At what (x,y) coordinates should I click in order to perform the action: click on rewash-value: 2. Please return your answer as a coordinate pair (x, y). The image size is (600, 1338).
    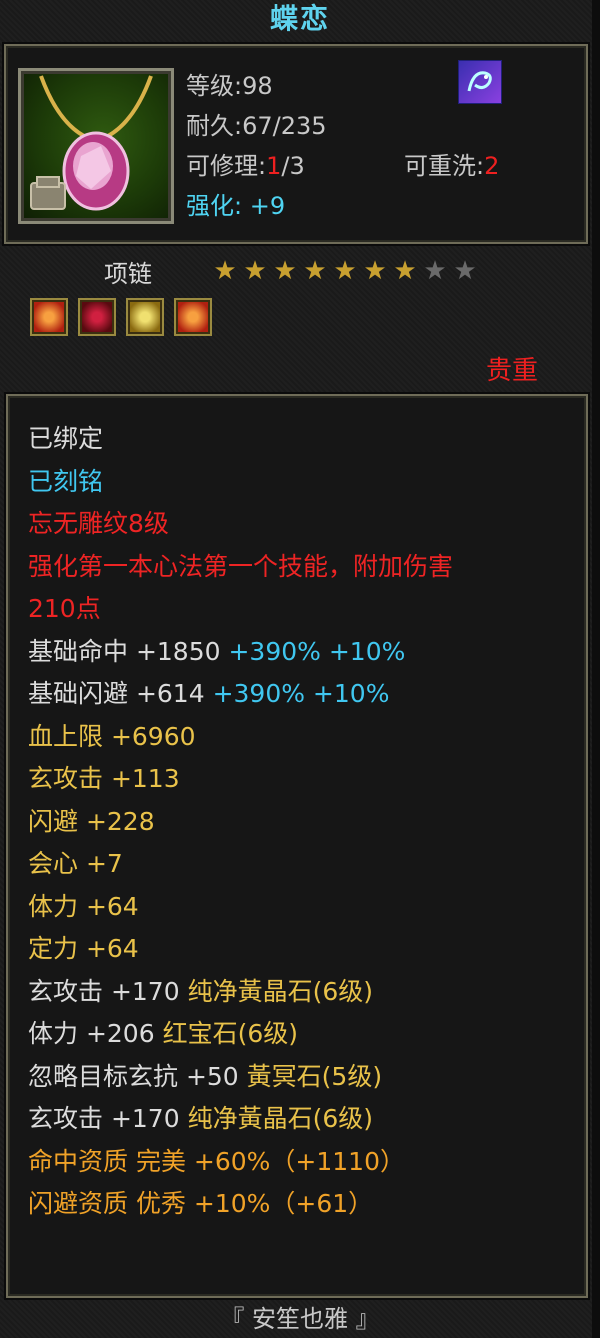
    Looking at the image, I should click on (492, 166).